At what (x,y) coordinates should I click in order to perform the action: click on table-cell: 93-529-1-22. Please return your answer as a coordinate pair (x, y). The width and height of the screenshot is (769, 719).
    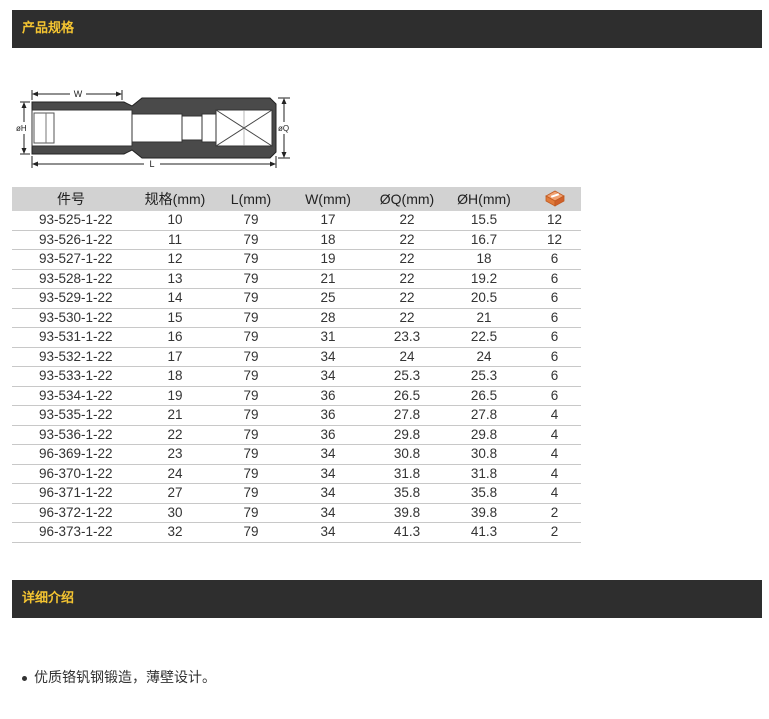
    Looking at the image, I should click on (71, 298).